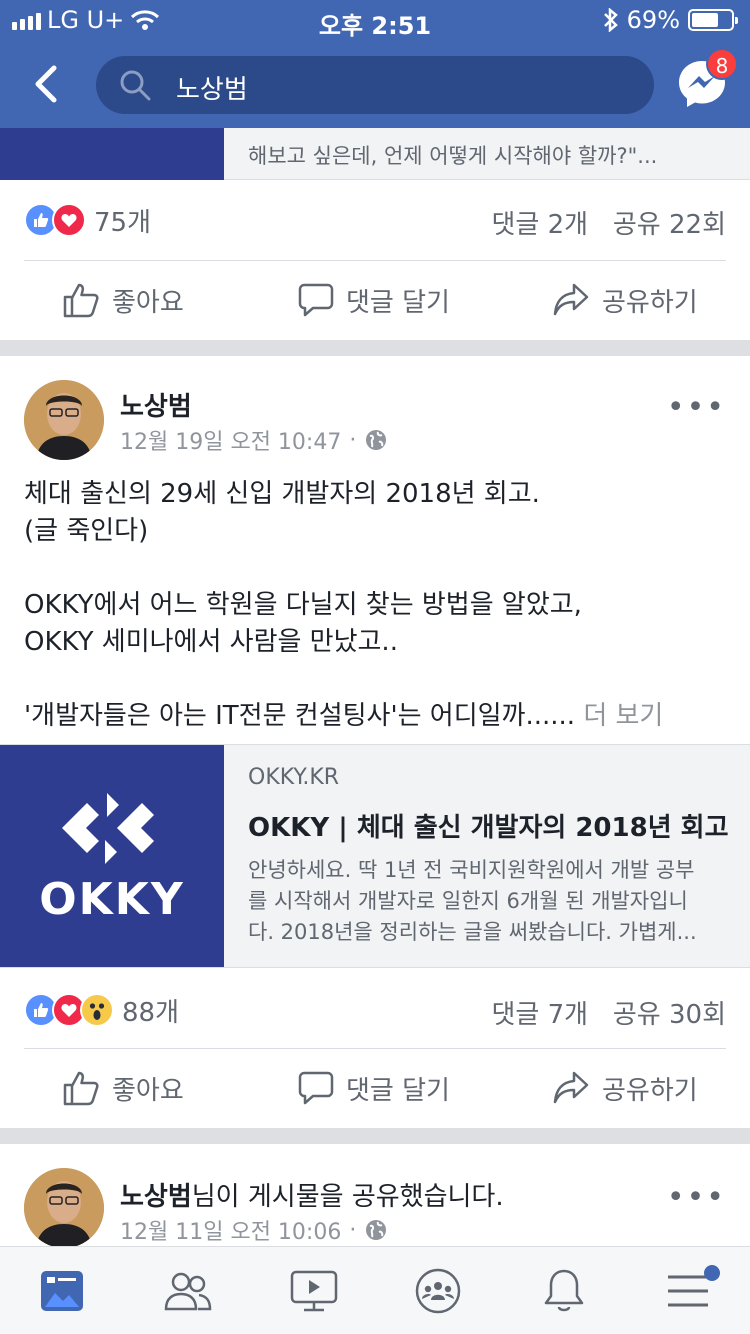 This screenshot has height=1334, width=750. Describe the element at coordinates (212, 87) in the screenshot. I see `search-query: 노상범` at that location.